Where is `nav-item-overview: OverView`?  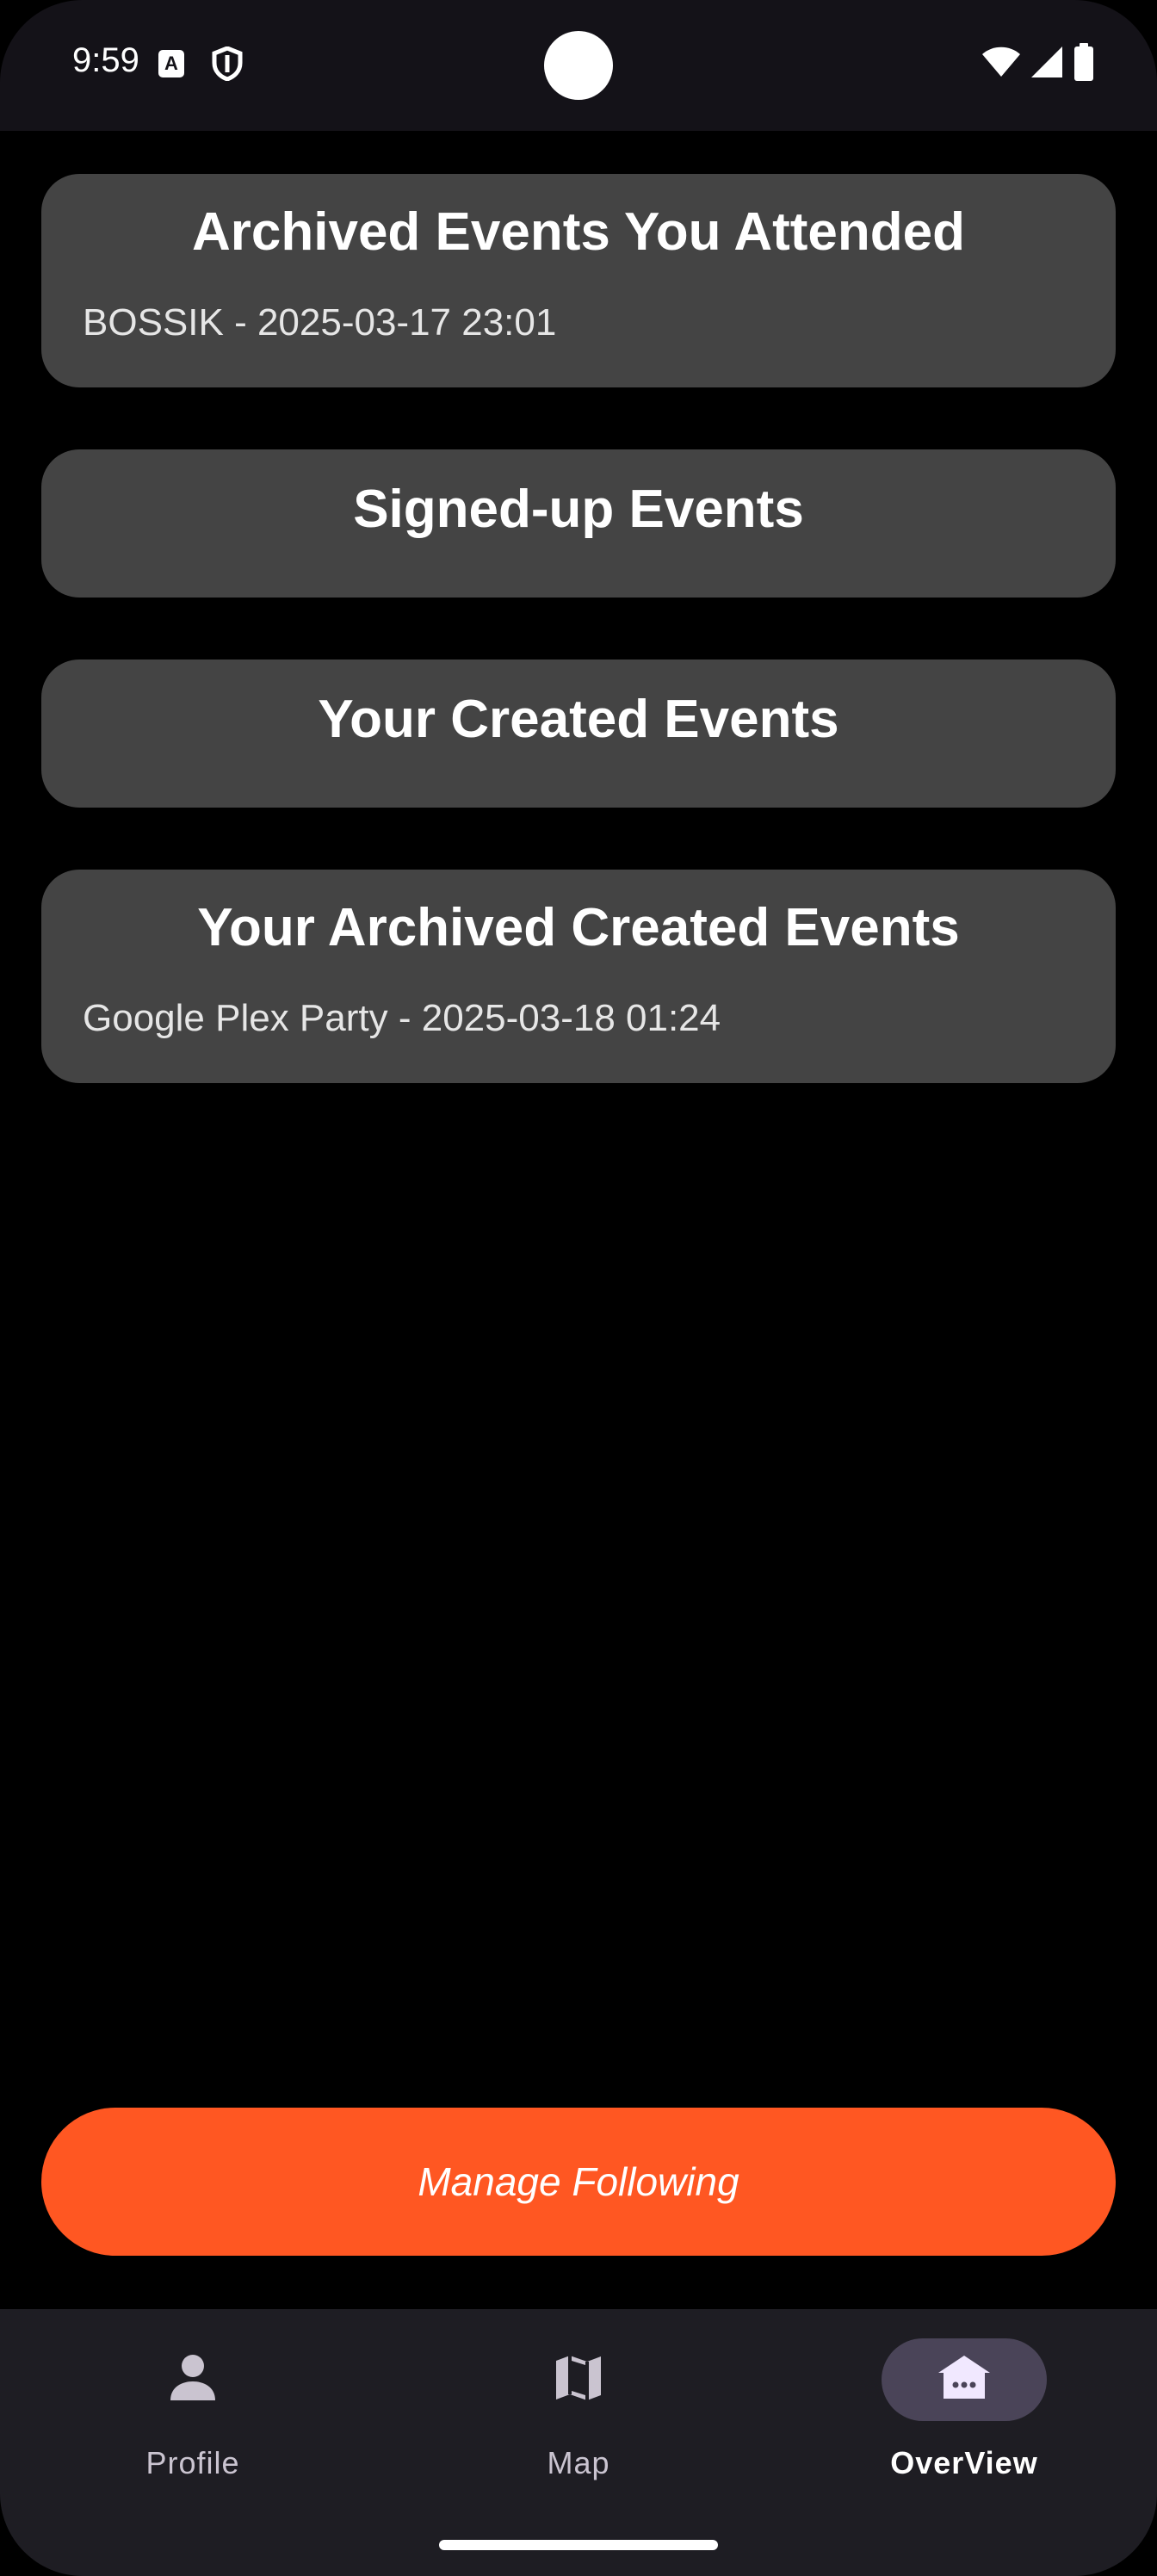
nav-item-overview: OverView is located at coordinates (964, 2412).